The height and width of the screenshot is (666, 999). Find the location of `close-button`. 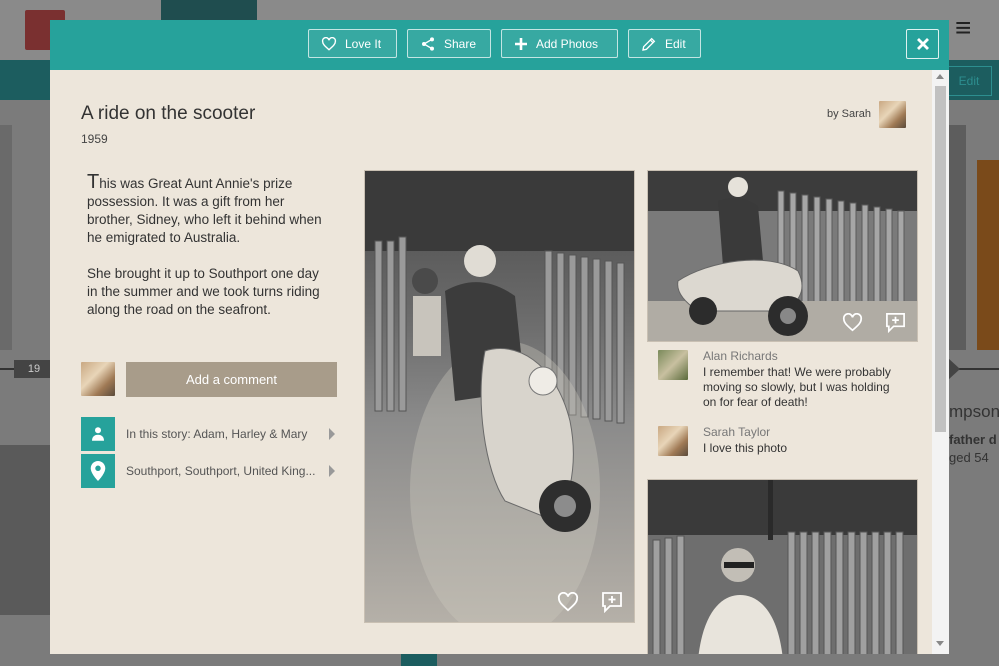

close-button is located at coordinates (922, 44).